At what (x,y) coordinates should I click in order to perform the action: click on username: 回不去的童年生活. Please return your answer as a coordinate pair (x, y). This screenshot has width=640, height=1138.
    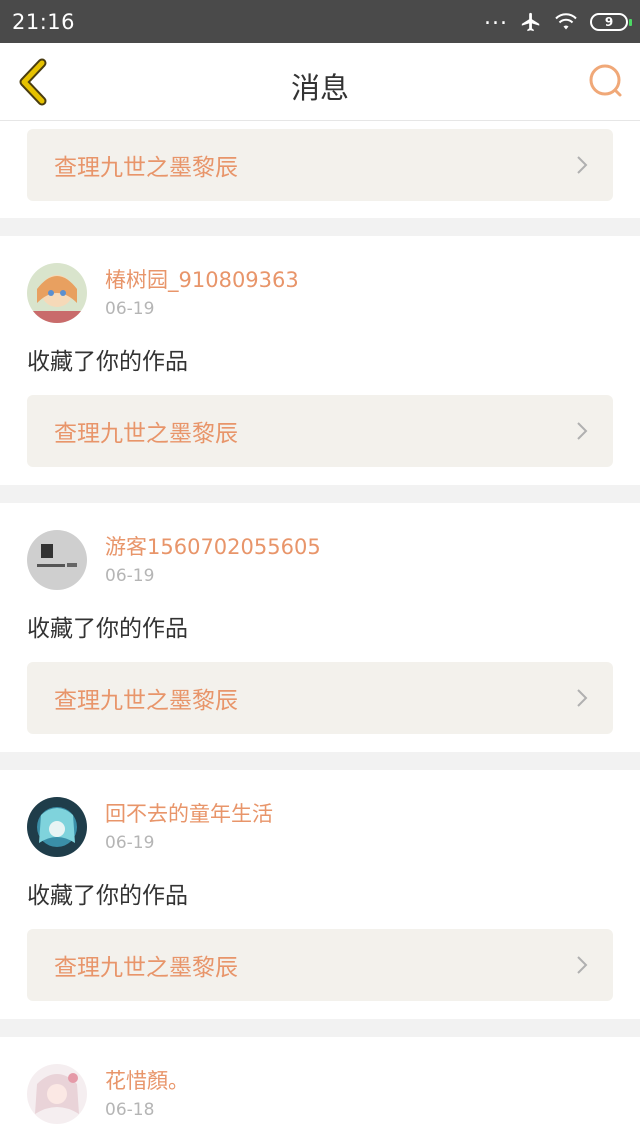
    Looking at the image, I should click on (189, 814).